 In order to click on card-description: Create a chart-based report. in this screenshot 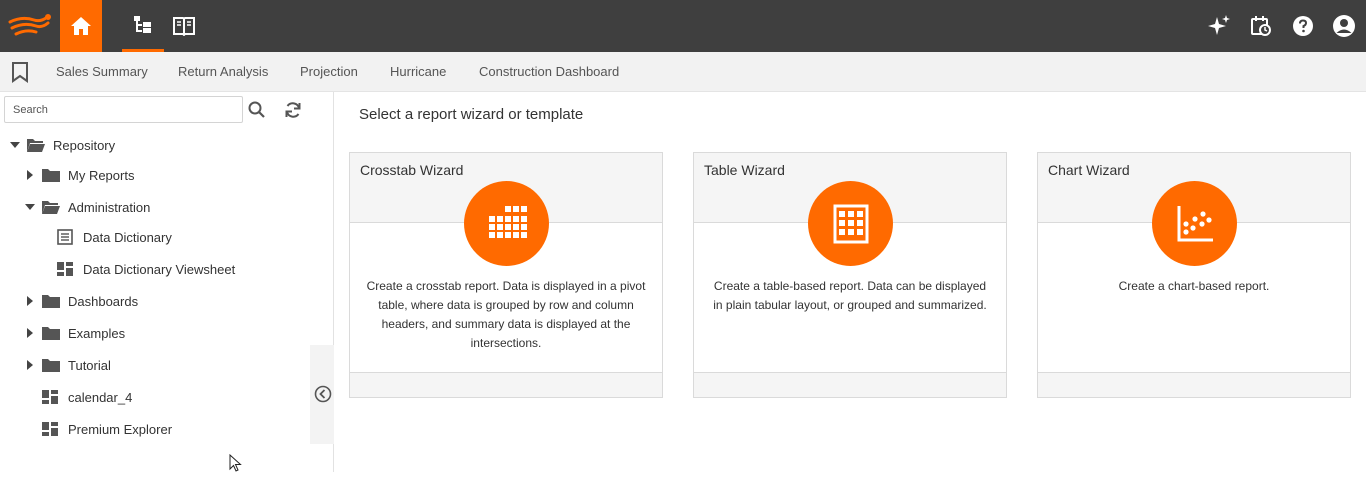, I will do `click(1194, 286)`.